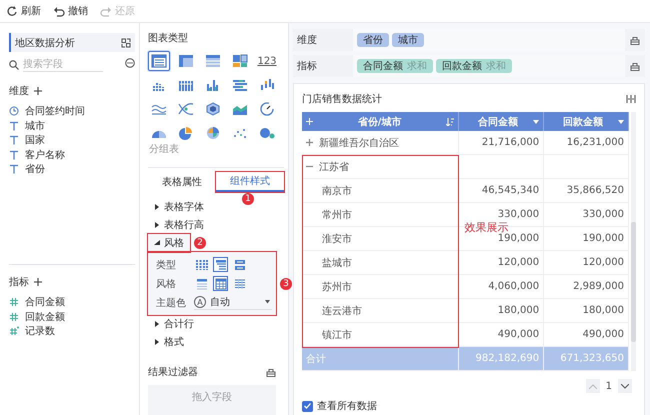  Describe the element at coordinates (267, 61) in the screenshot. I see `chart-type-option: 123` at that location.